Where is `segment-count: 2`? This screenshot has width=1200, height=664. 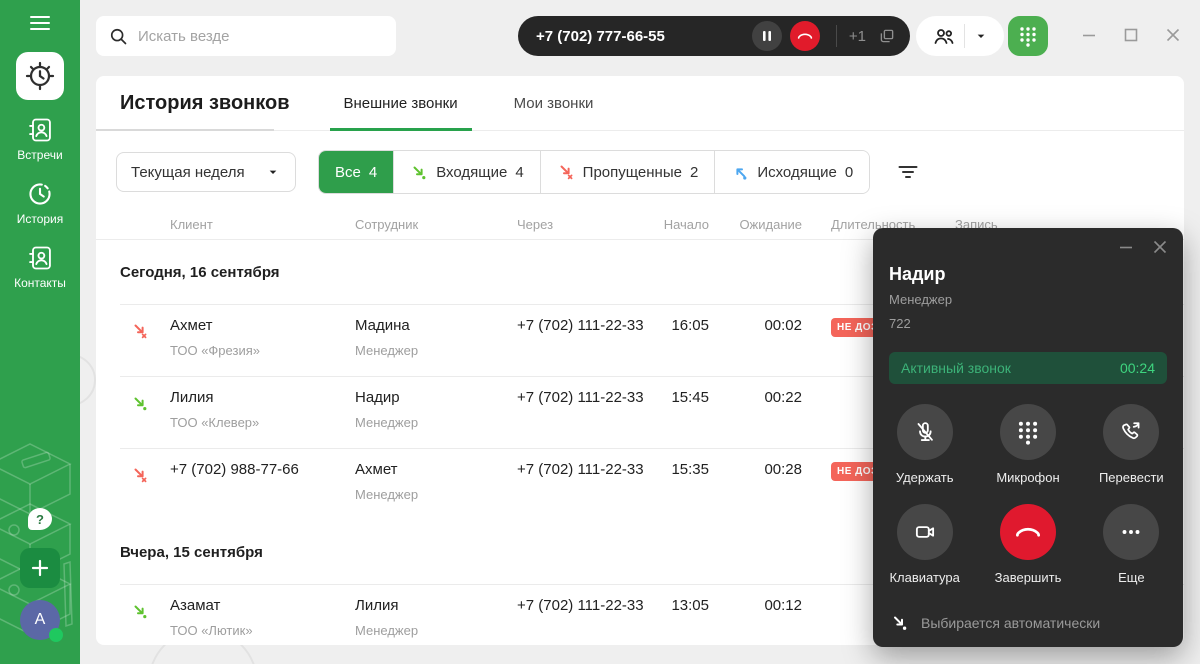 segment-count: 2 is located at coordinates (694, 172).